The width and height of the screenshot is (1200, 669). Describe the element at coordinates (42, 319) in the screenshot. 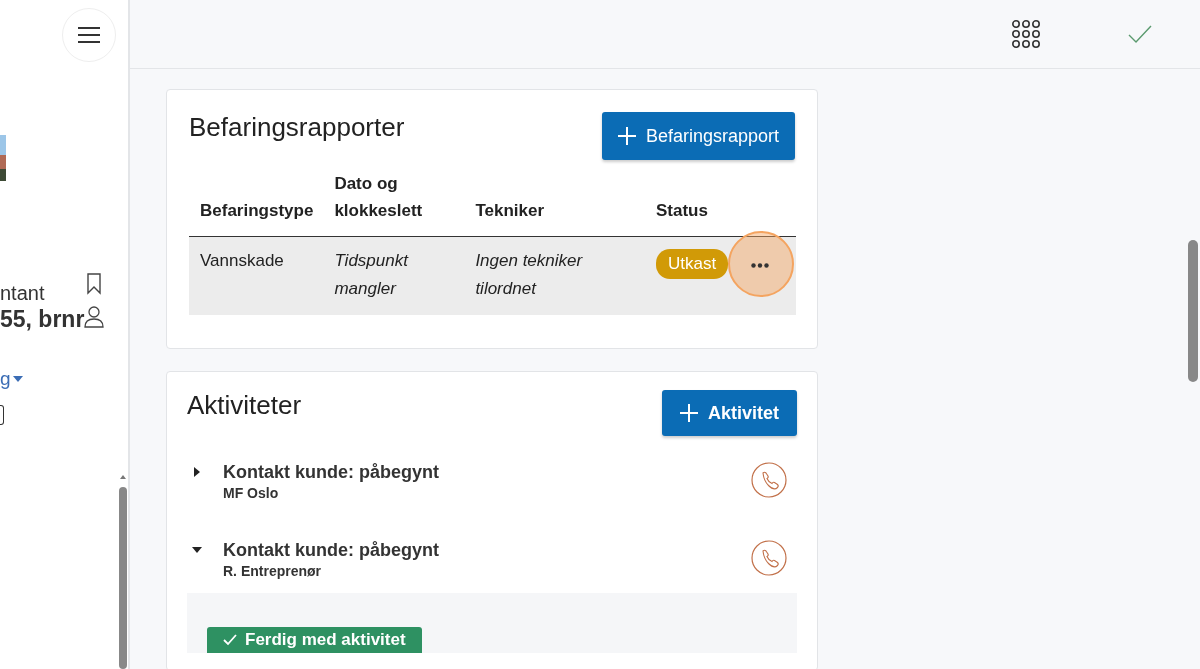

I see `address-text: 55, brnr` at that location.